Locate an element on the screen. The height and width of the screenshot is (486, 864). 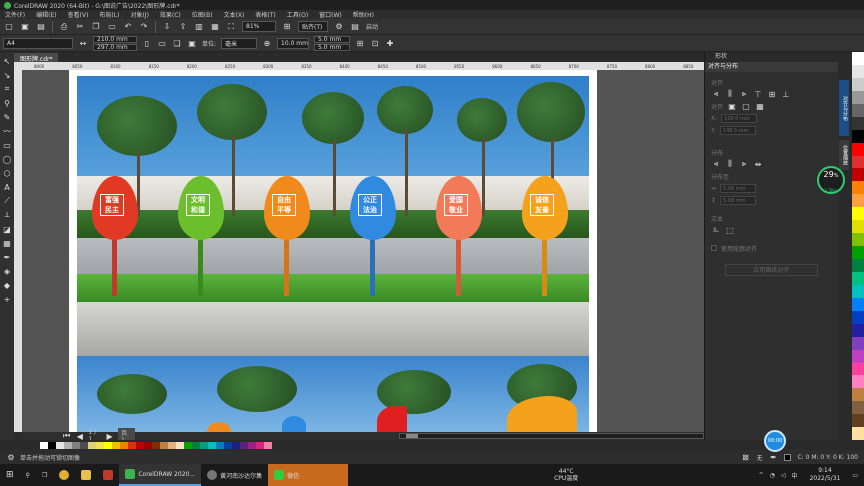
launch-dropdown: 启动 is located at coordinates (372, 26).